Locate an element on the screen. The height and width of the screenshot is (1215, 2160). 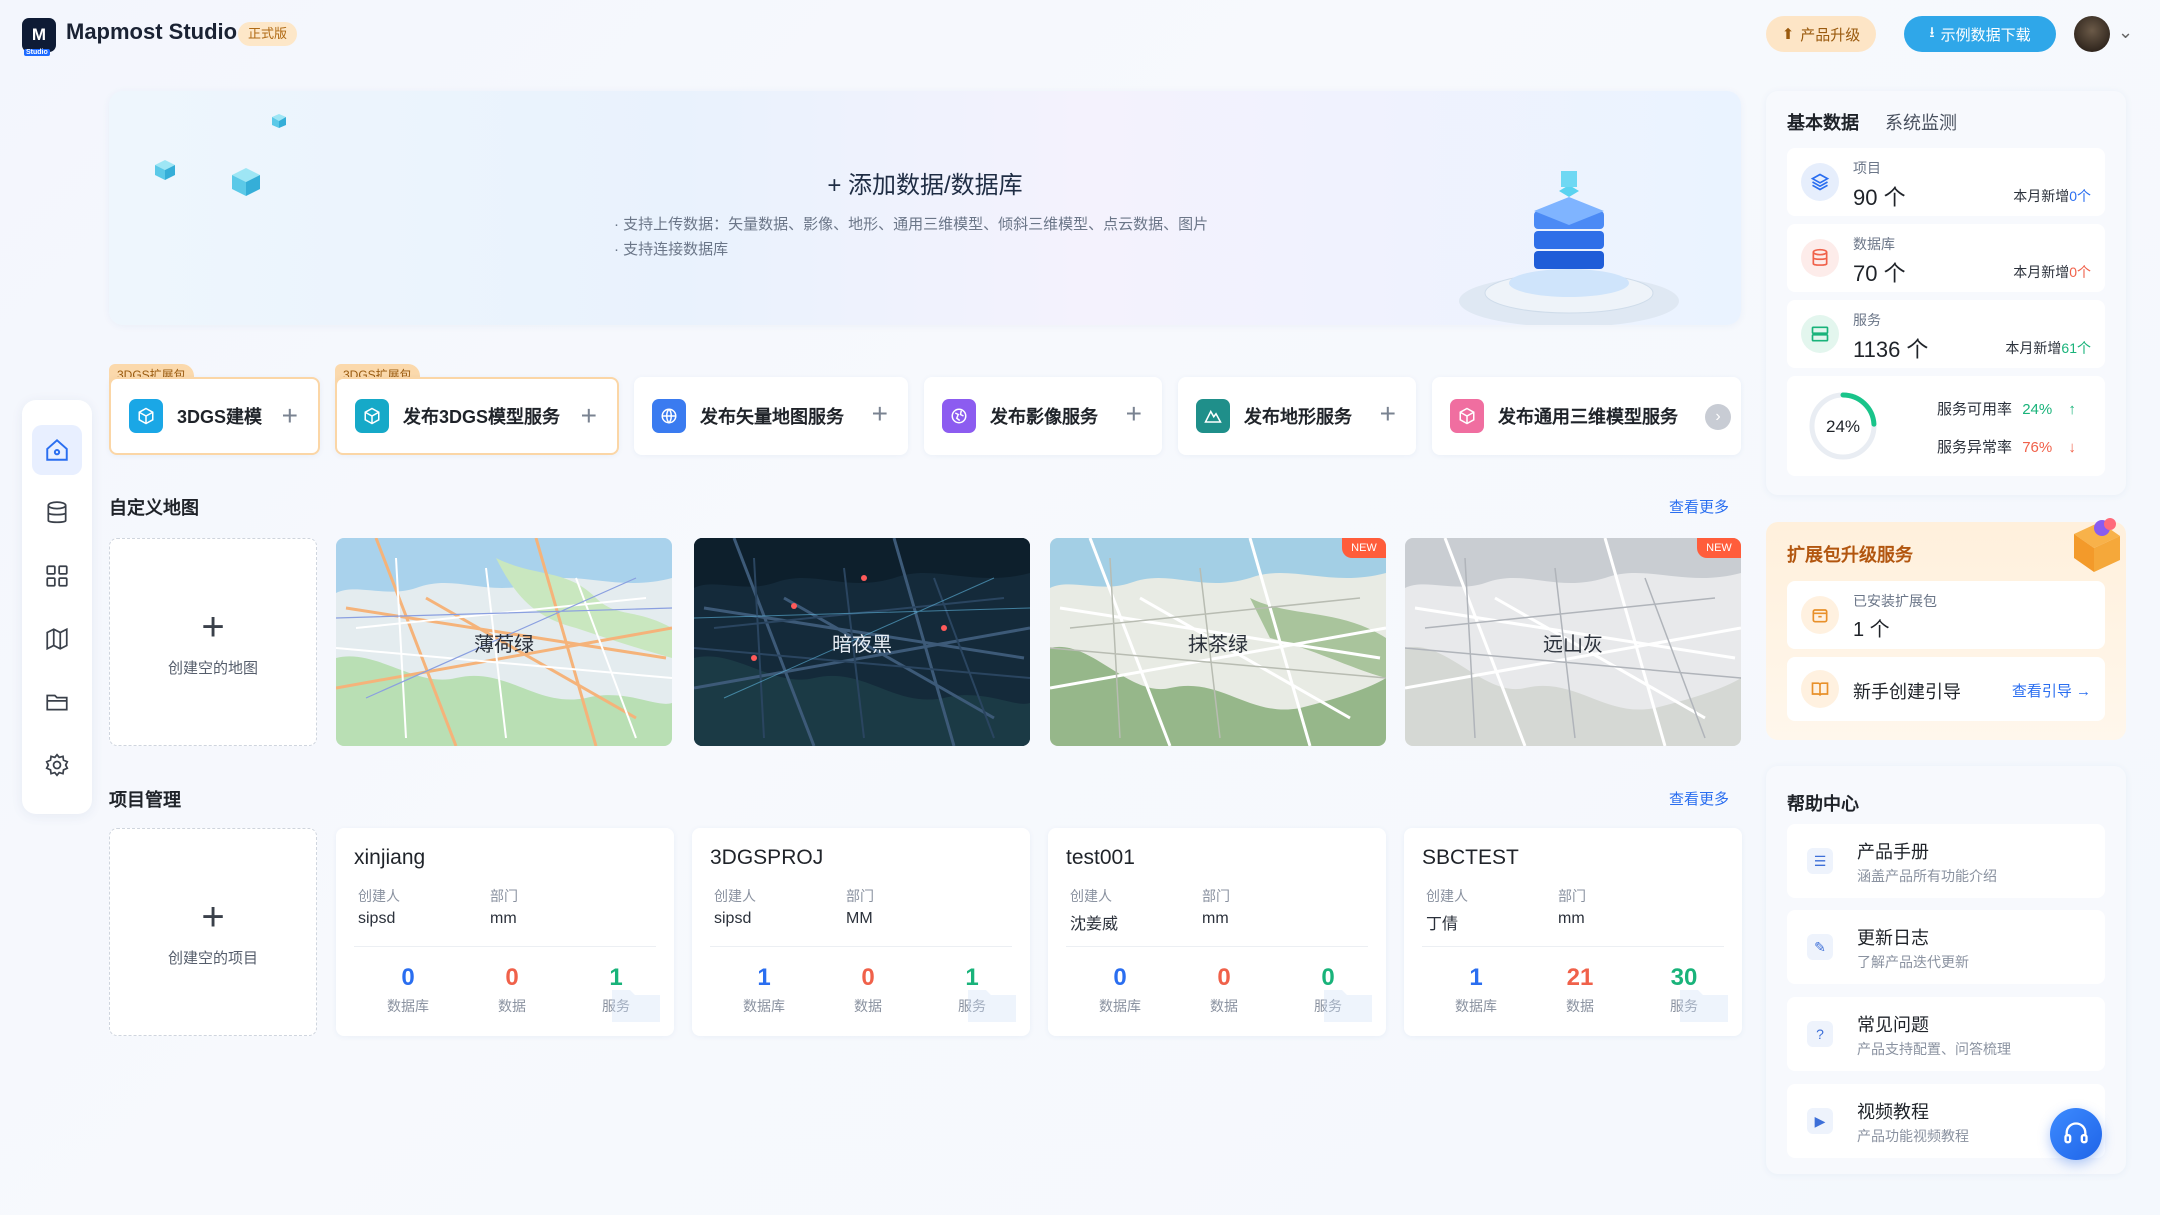
tab-system-monitor: 系统监测 is located at coordinates (1921, 122).